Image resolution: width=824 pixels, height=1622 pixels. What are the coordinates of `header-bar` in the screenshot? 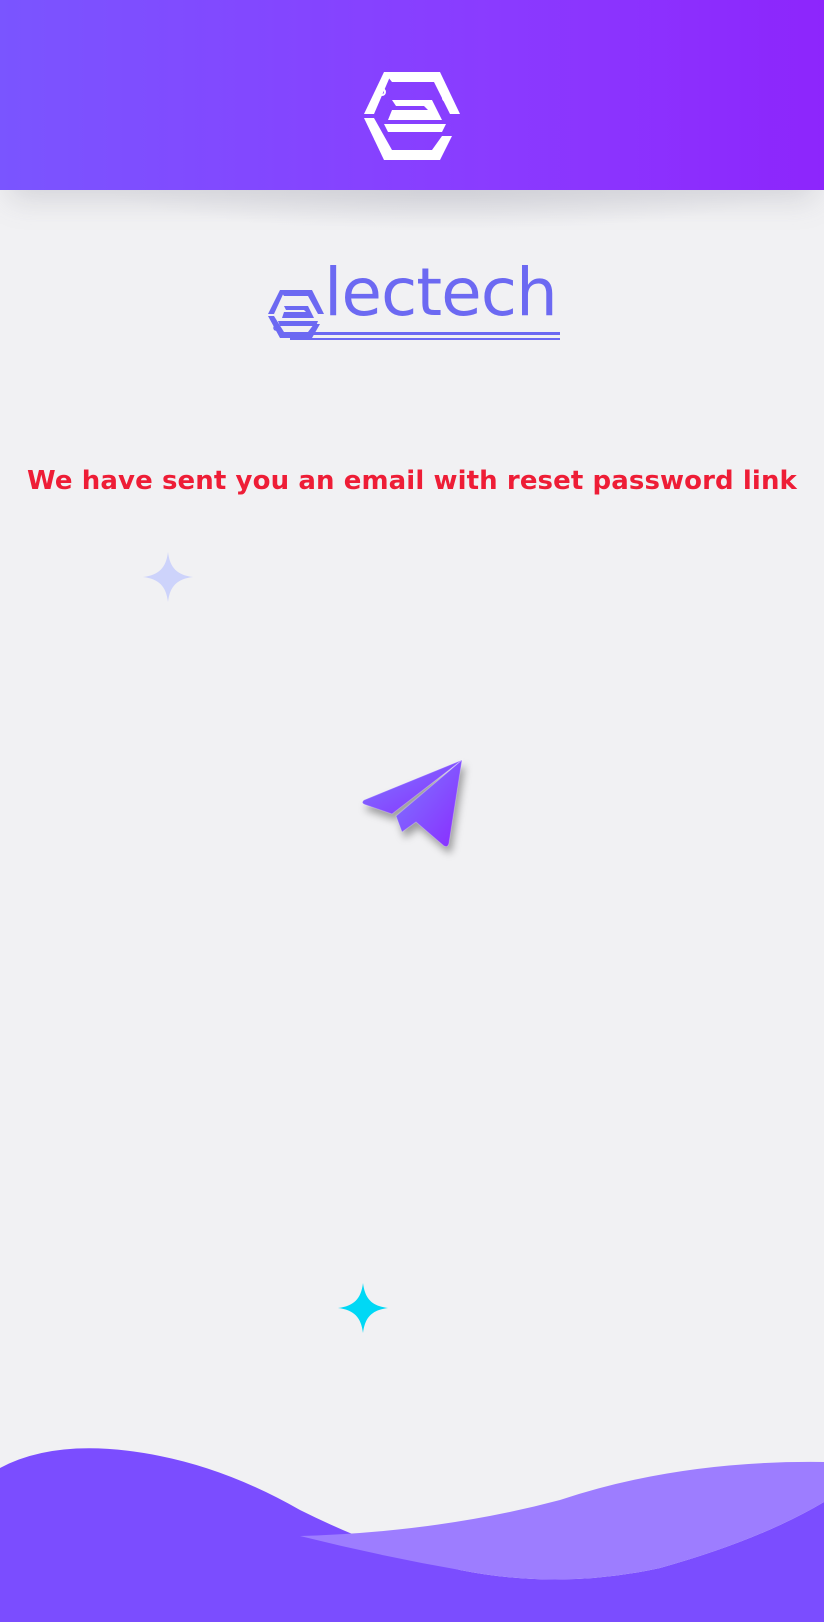 It's located at (412, 95).